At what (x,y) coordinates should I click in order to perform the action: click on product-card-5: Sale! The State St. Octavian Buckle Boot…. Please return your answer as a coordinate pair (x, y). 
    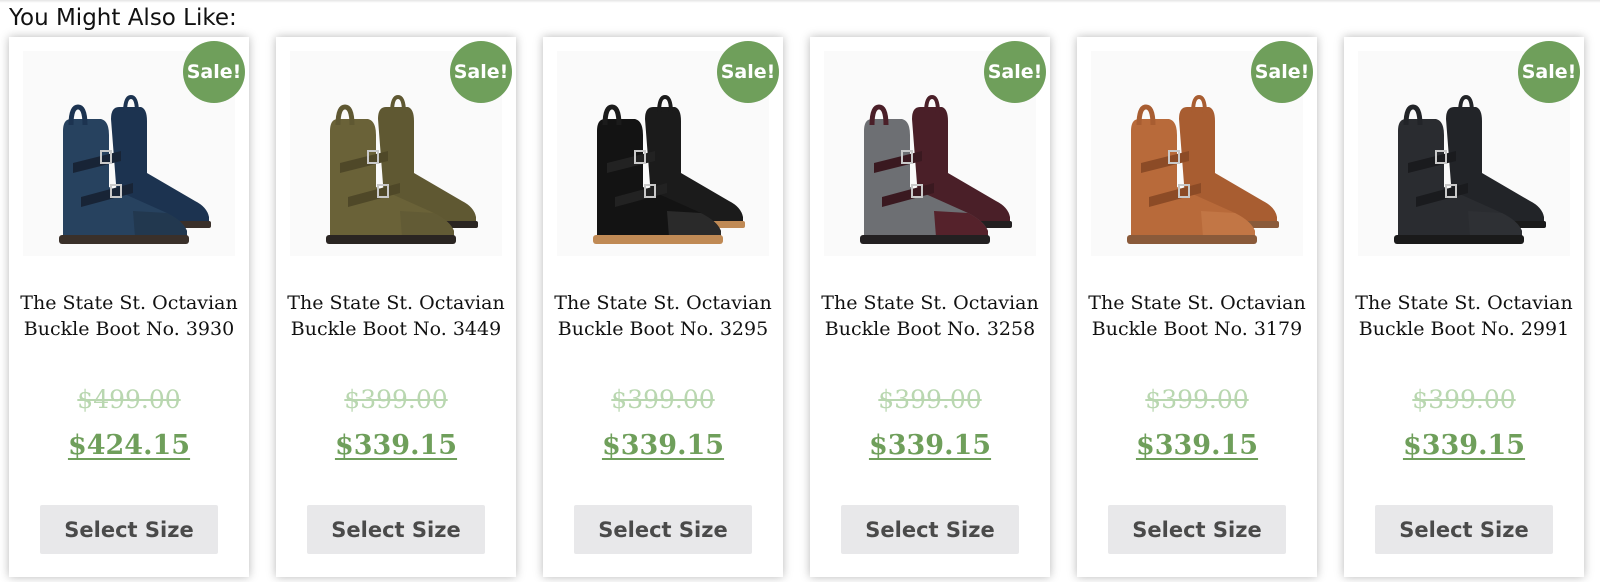
    Looking at the image, I should click on (1197, 307).